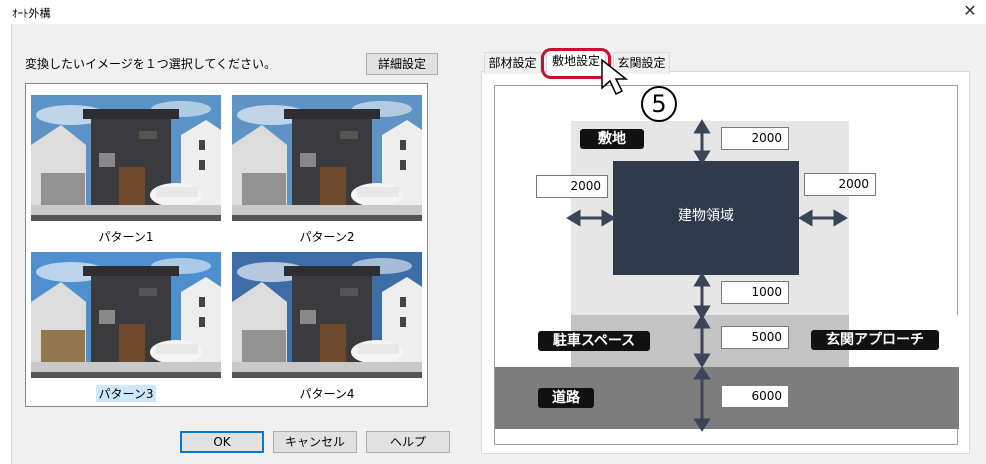 The height and width of the screenshot is (464, 986). Describe the element at coordinates (408, 442) in the screenshot. I see `help-button: ヘルプ` at that location.